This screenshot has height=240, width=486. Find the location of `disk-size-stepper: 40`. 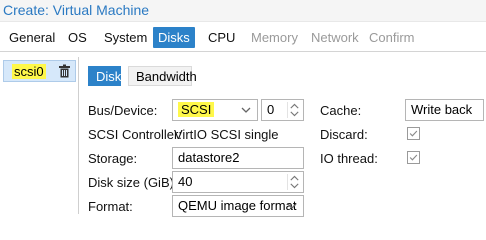

disk-size-stepper: 40 is located at coordinates (238, 182).